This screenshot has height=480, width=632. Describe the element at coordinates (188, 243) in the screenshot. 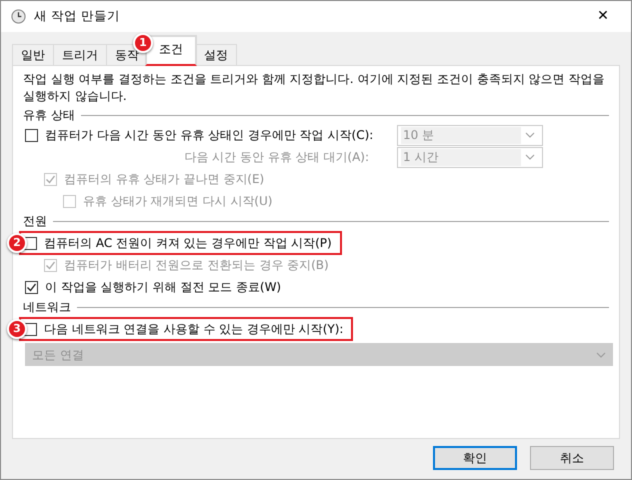

I see `checkbox-label: 컴퓨터의 AC 전원이 켜져 있는 경우에만 작업 시작(P)` at that location.